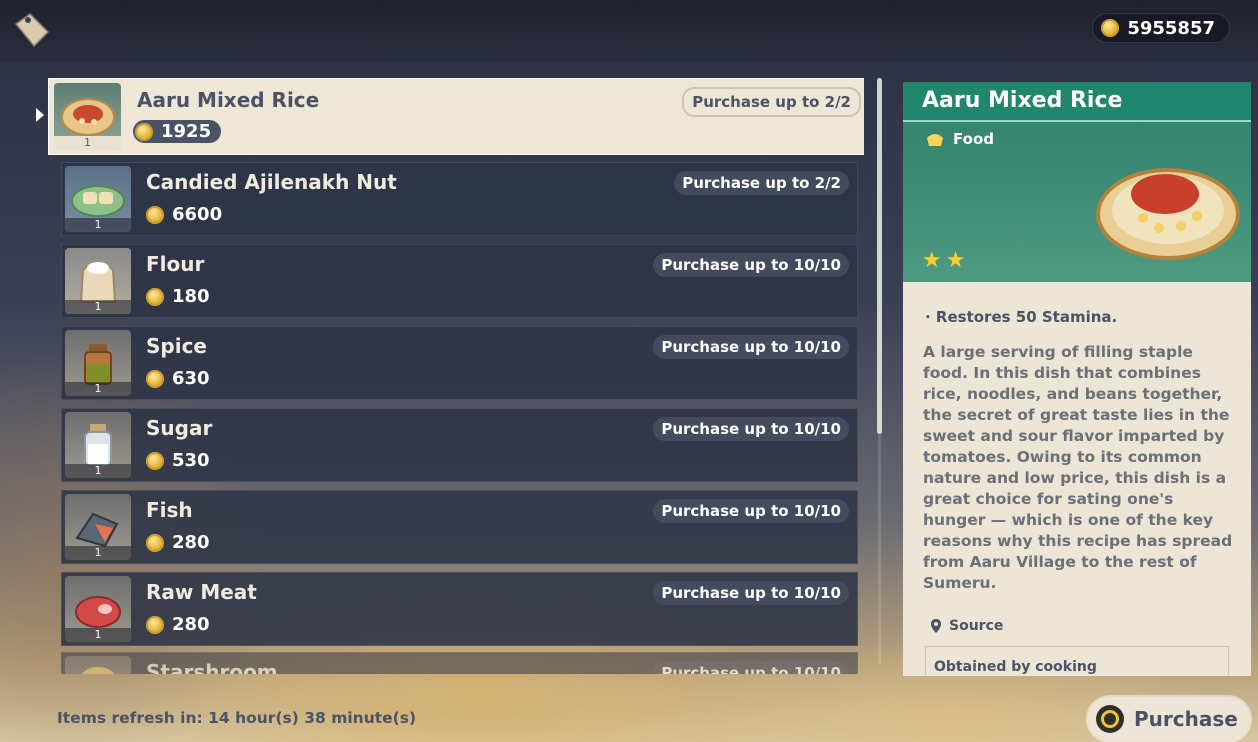 The width and height of the screenshot is (1258, 742). I want to click on item-name: Candied Ajilenakh Nut, so click(271, 182).